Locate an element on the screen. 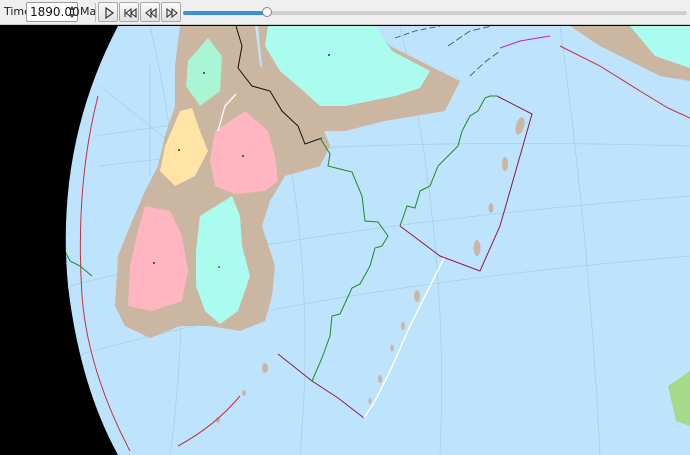  time-slider-fill is located at coordinates (225, 13).